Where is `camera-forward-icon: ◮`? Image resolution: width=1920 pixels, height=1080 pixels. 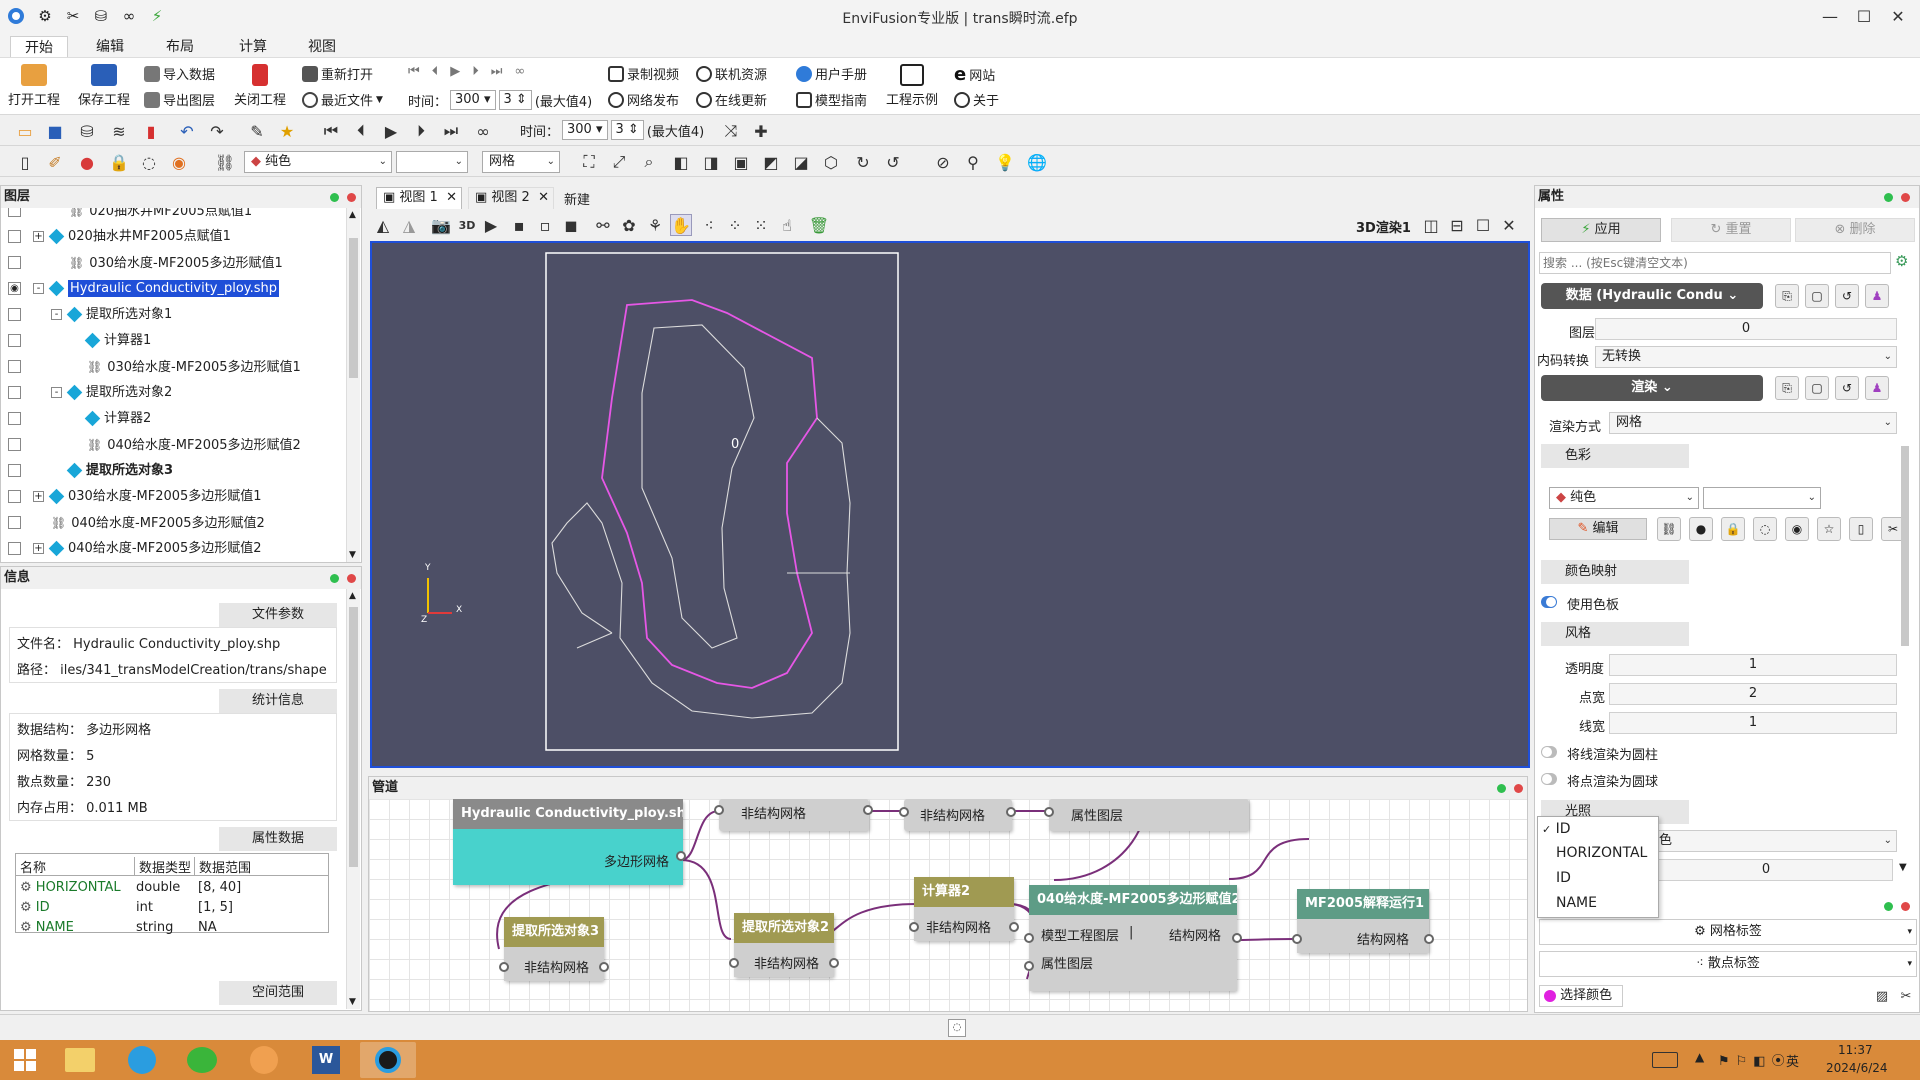 camera-forward-icon: ◮ is located at coordinates (409, 225).